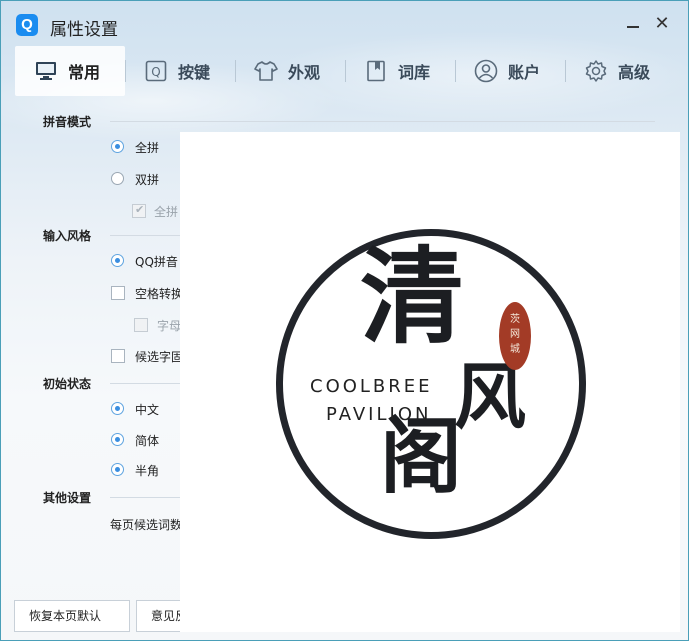 This screenshot has height=641, width=689. I want to click on tab-label: 词库, so click(414, 72).